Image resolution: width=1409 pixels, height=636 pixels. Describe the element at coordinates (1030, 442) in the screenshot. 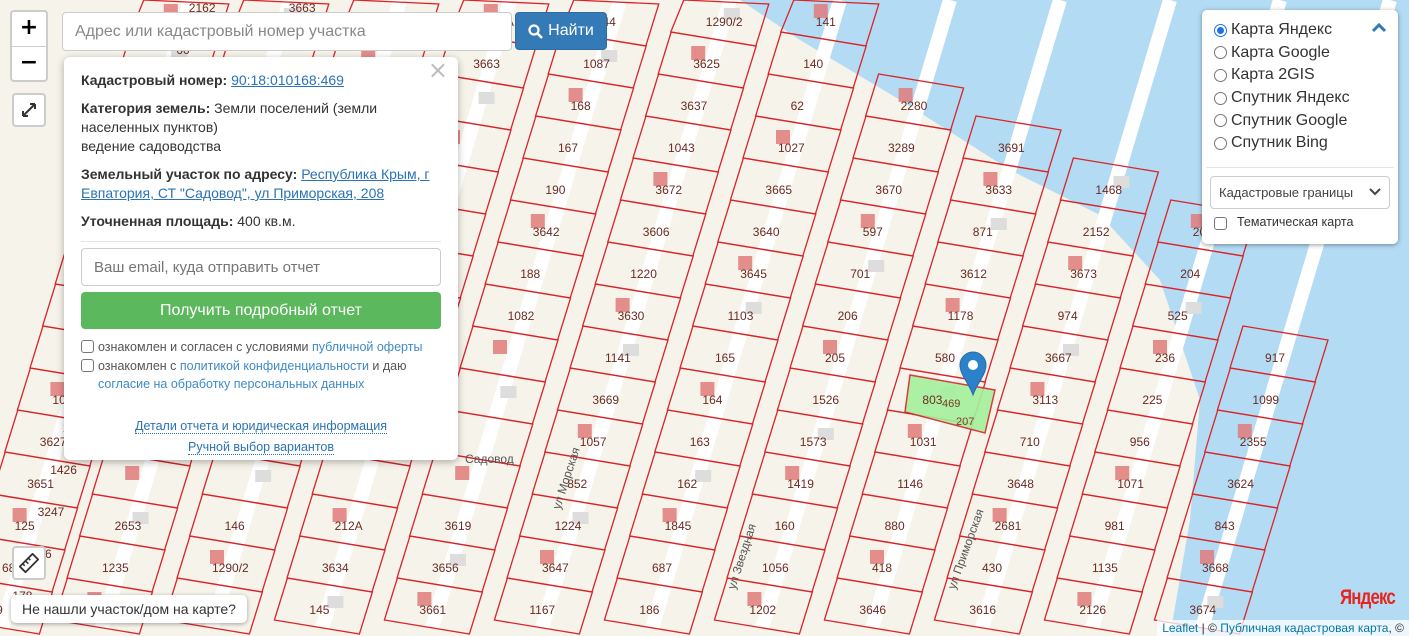

I see `parcel-label: 710` at that location.